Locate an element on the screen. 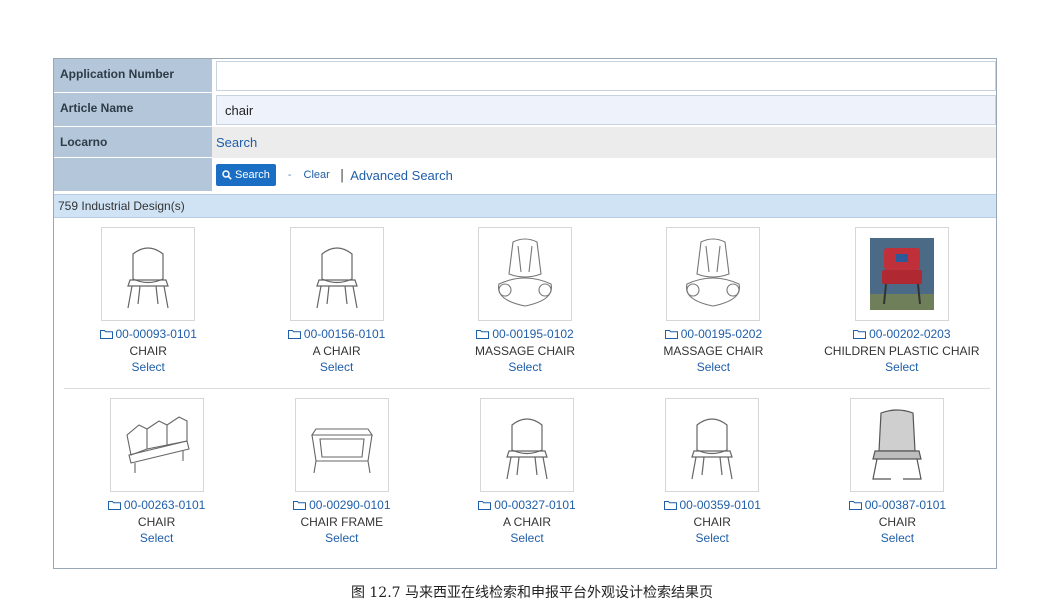 This screenshot has width=1064, height=616. design-number-link: 00-00387-0101 is located at coordinates (897, 505).